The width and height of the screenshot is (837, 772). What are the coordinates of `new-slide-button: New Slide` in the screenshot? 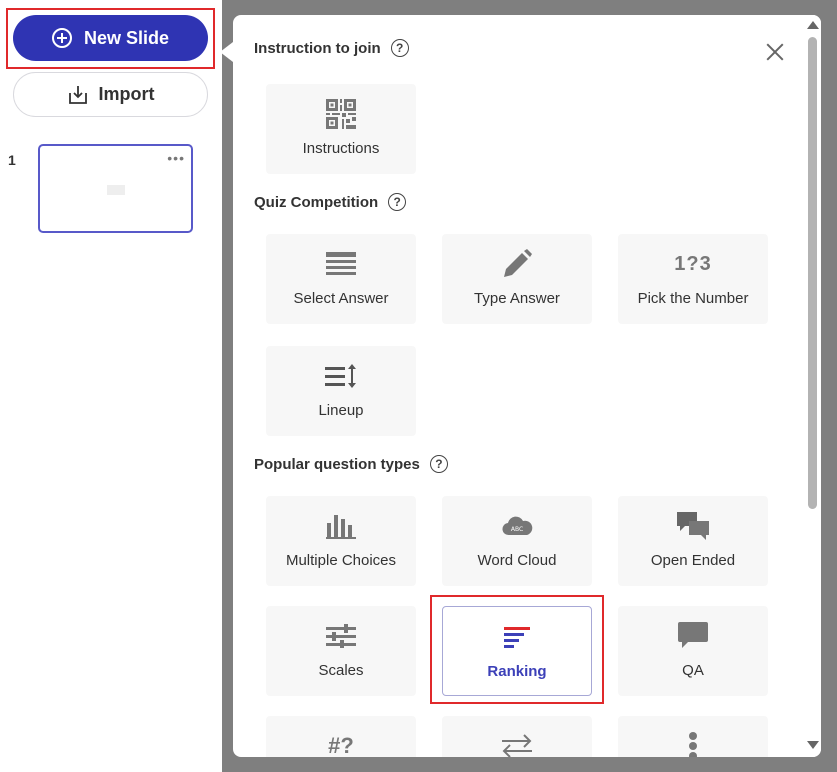 It's located at (110, 38).